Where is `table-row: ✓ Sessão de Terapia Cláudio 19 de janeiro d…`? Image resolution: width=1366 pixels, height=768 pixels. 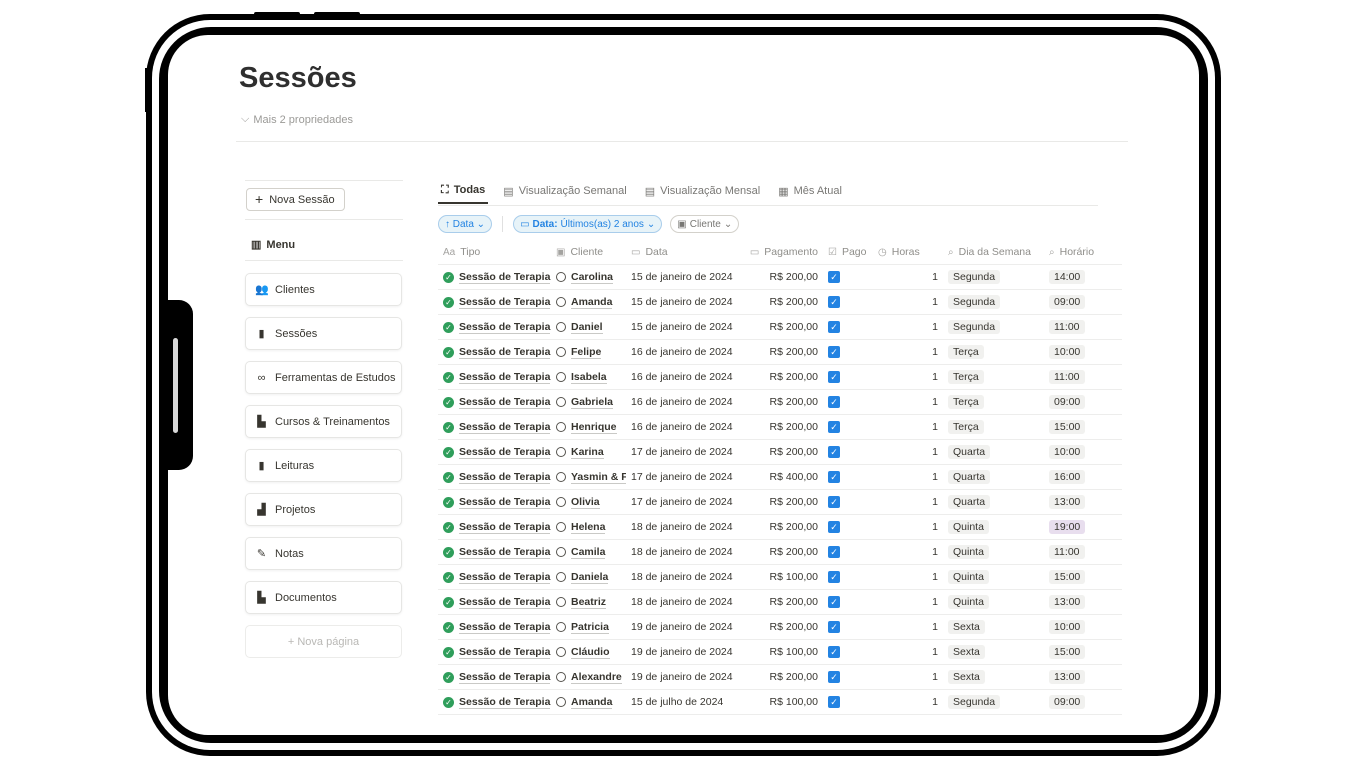 table-row: ✓ Sessão de Terapia Cláudio 19 de janeiro d… is located at coordinates (780, 652).